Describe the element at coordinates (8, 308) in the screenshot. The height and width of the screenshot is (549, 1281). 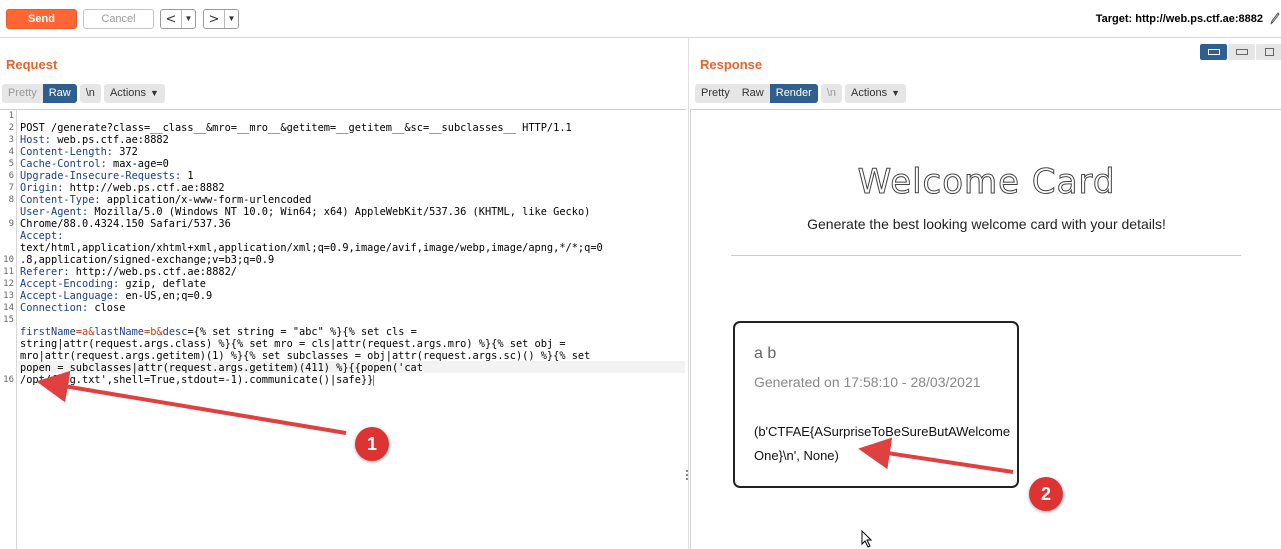
I see `line-number: 14` at that location.